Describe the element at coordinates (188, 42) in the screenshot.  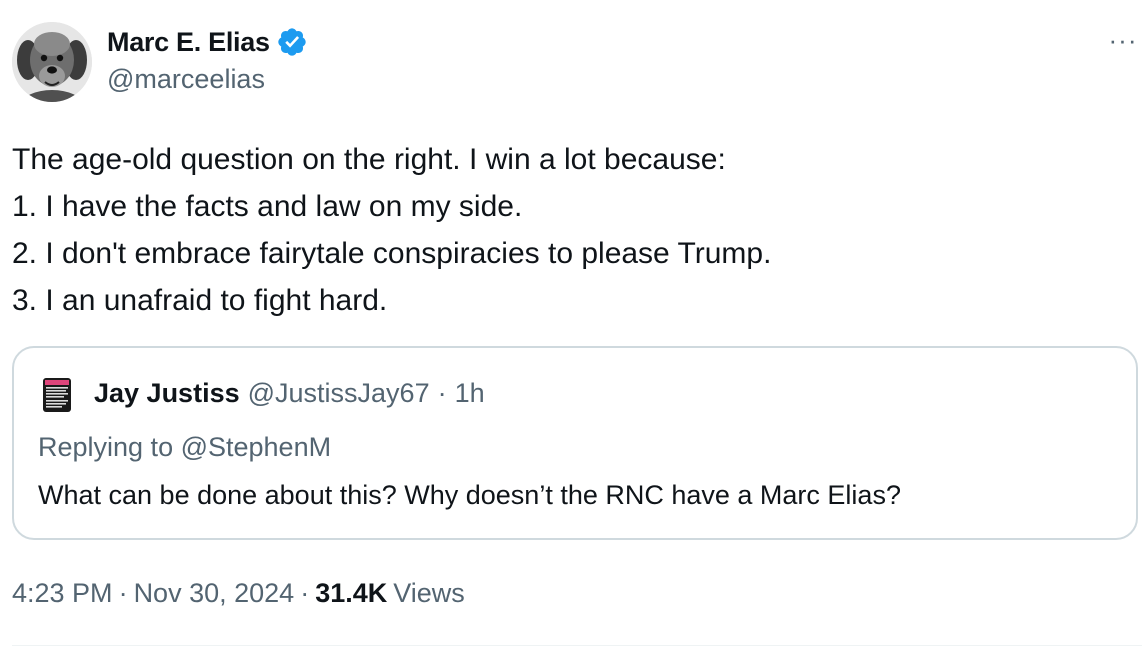
I see `author-display-name: Marc E. Elias` at that location.